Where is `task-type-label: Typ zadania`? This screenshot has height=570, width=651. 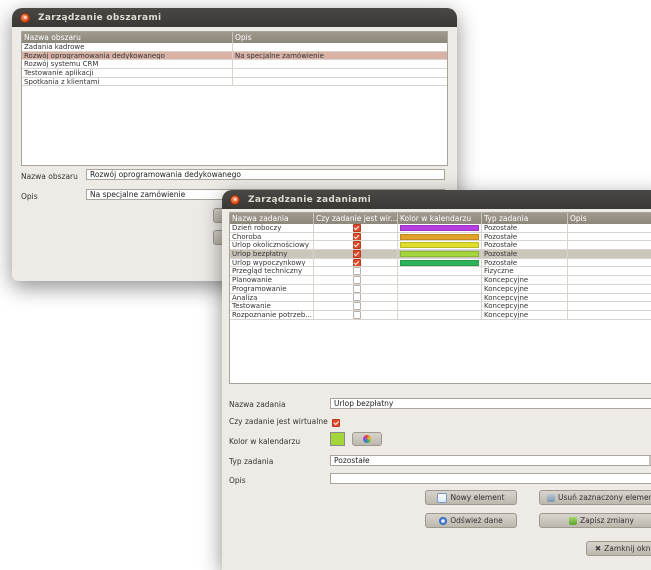
task-type-label: Typ zadania is located at coordinates (251, 461).